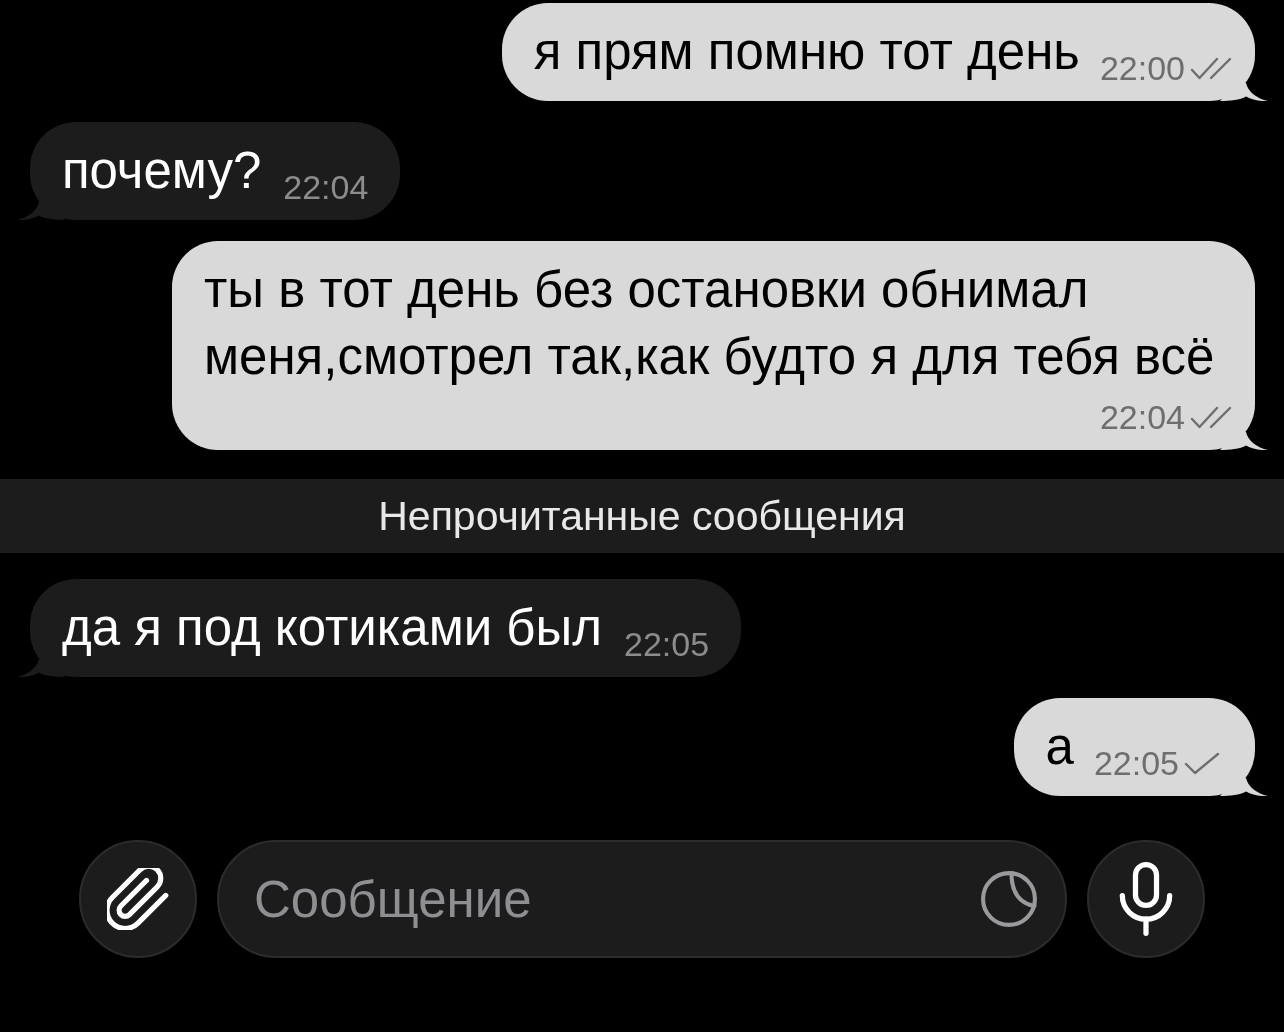 This screenshot has height=1032, width=1284. I want to click on paperclip-icon, so click(138, 899).